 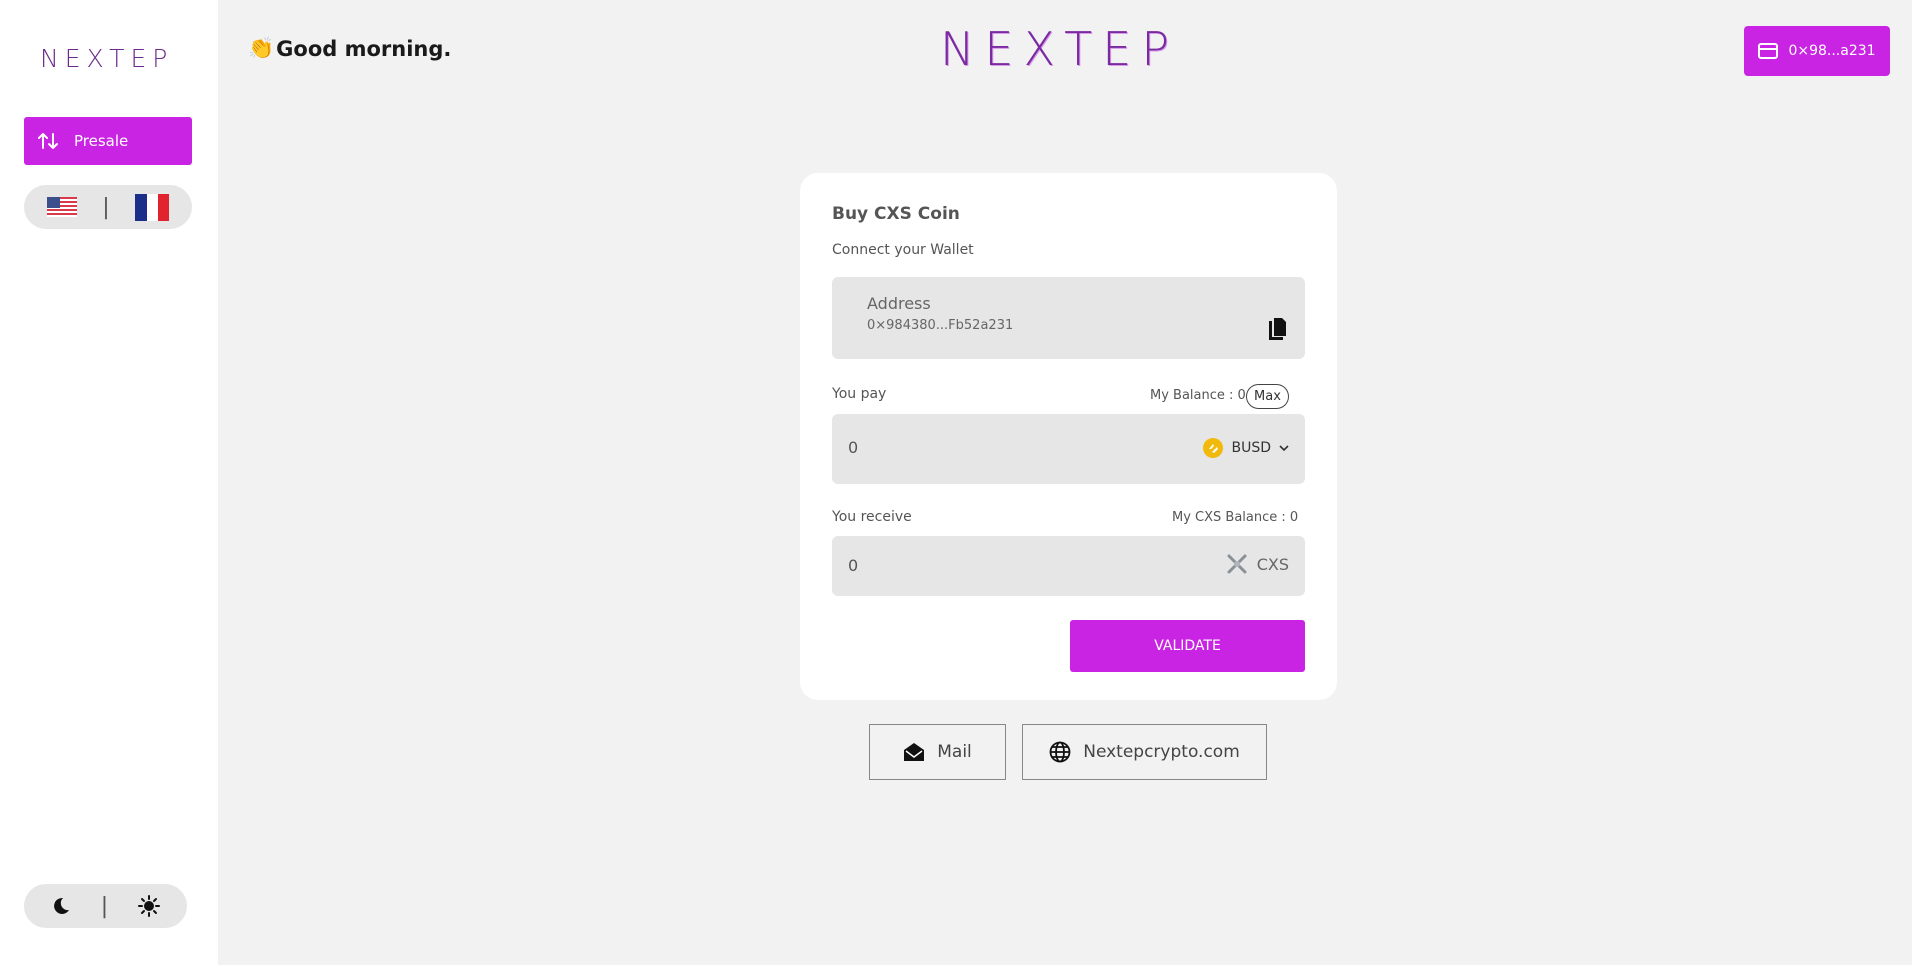 What do you see at coordinates (261, 48) in the screenshot?
I see `clap-icon: 👏` at bounding box center [261, 48].